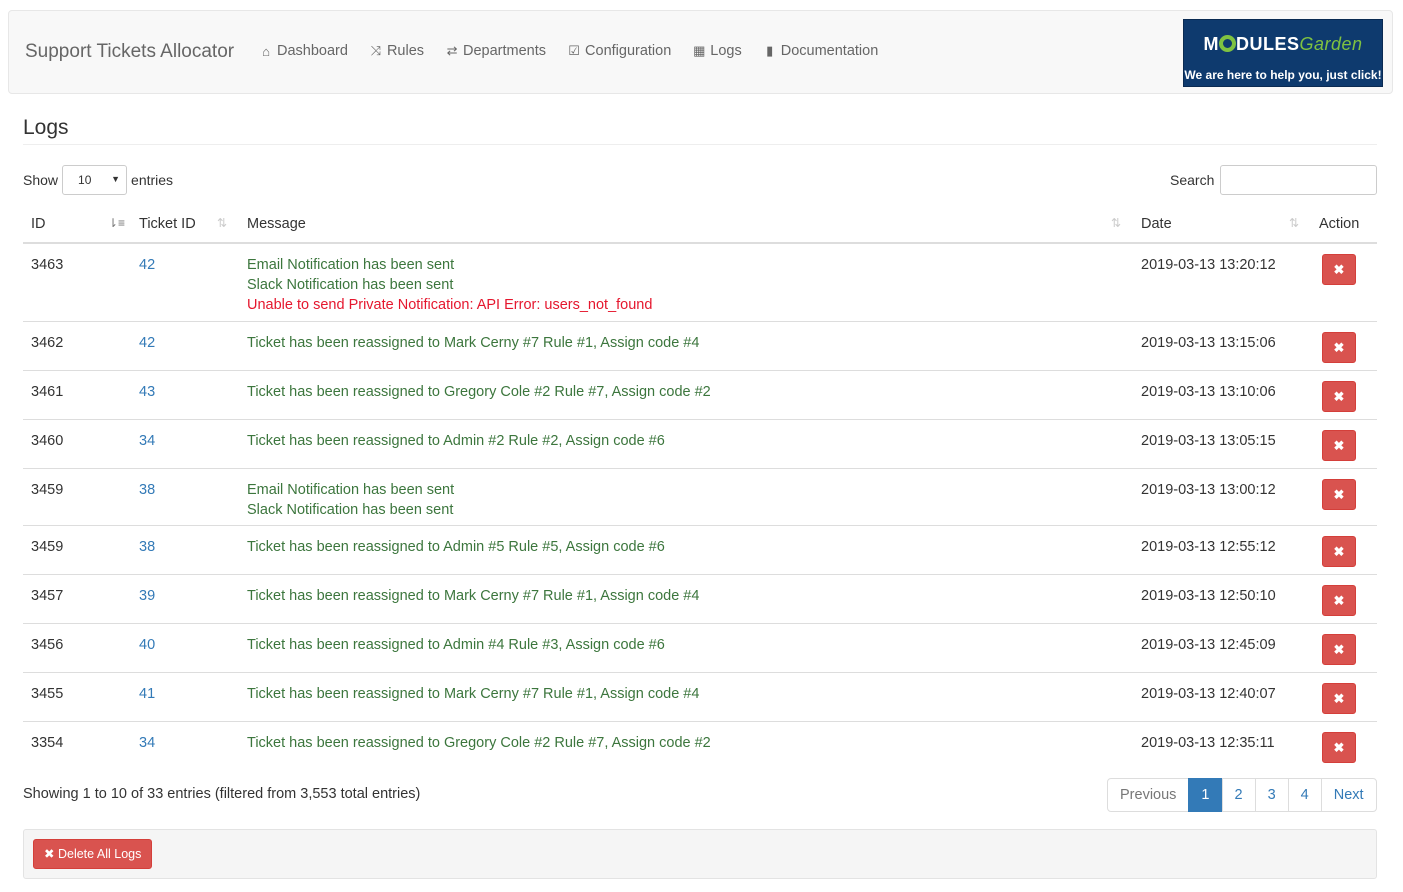  What do you see at coordinates (129, 52) in the screenshot?
I see `app-brand: Support Tickets Allocator` at bounding box center [129, 52].